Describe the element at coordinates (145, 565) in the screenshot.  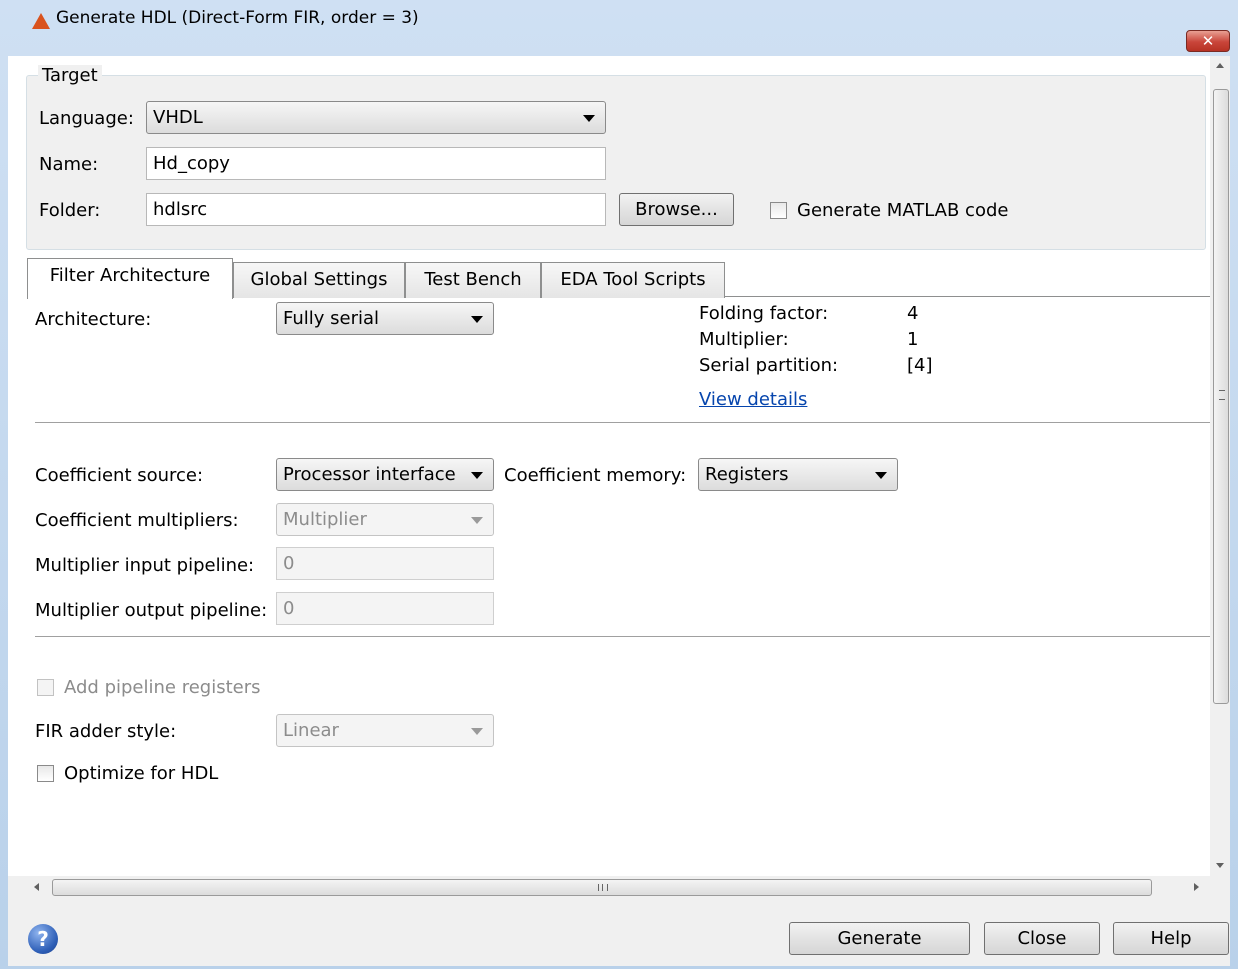
I see `multiplier-input-pipeline-label: Multiplier input pipeline:` at that location.